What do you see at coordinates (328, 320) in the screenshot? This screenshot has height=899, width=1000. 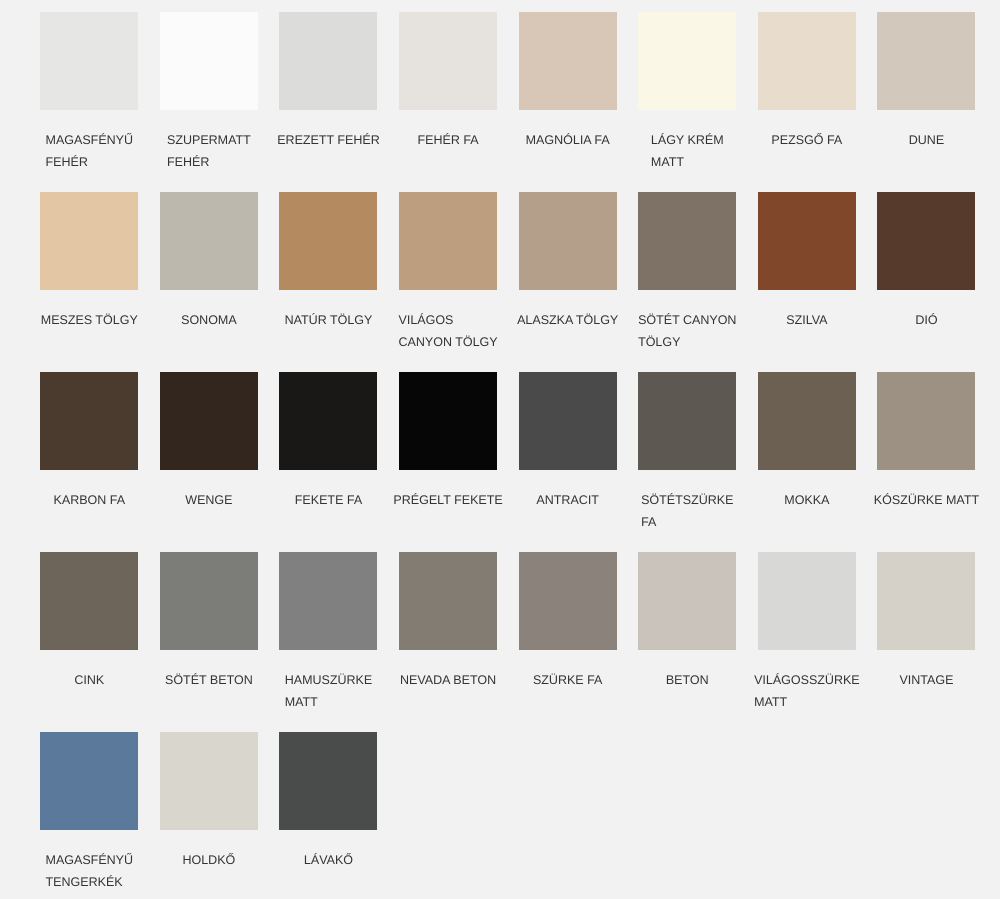 I see `finish-label: NATÚR TÖLGY` at bounding box center [328, 320].